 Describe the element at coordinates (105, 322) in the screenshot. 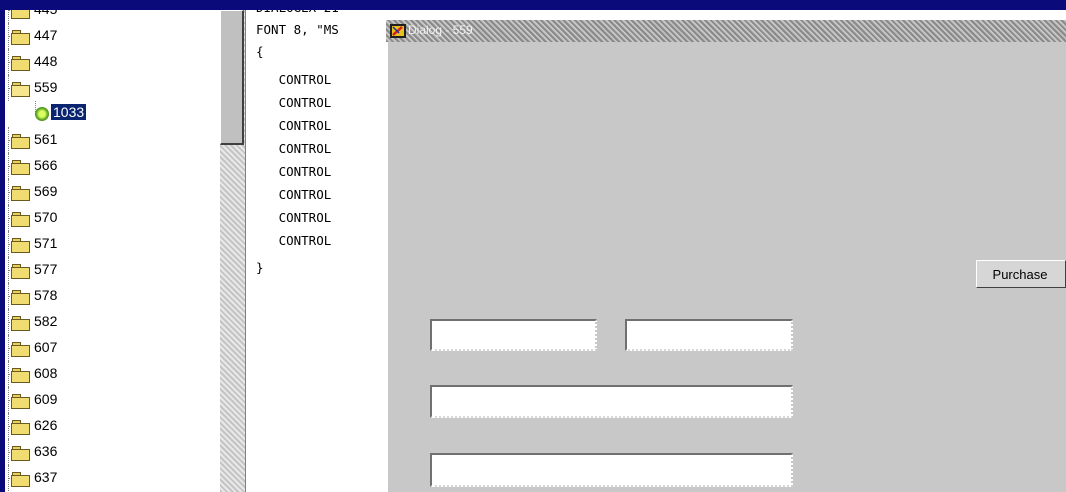

I see `tree-item: 582` at that location.